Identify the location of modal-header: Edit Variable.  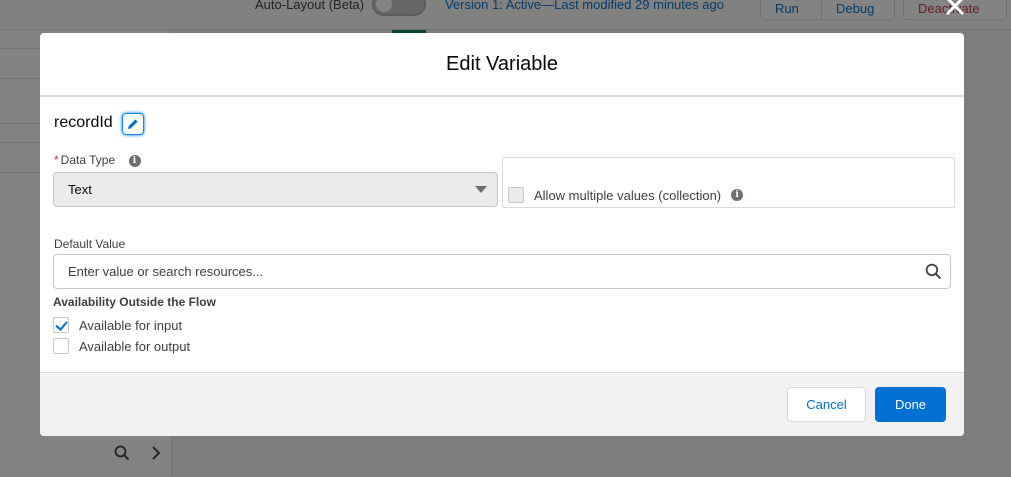
(502, 65).